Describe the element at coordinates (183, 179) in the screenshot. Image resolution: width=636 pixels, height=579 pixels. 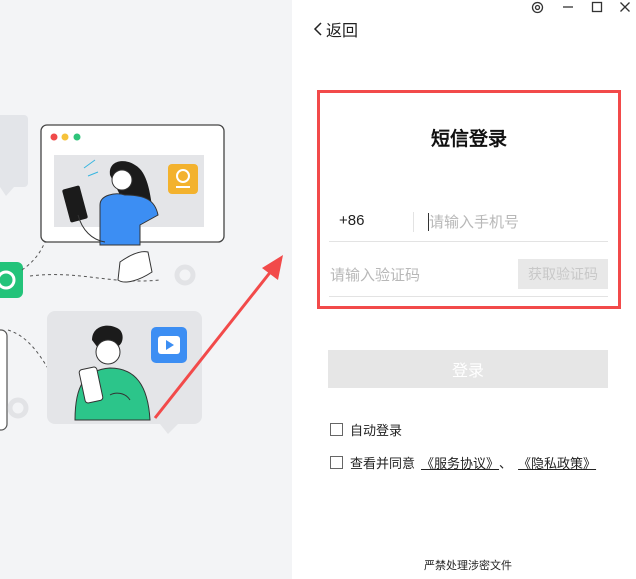
I see `badge-icon` at that location.